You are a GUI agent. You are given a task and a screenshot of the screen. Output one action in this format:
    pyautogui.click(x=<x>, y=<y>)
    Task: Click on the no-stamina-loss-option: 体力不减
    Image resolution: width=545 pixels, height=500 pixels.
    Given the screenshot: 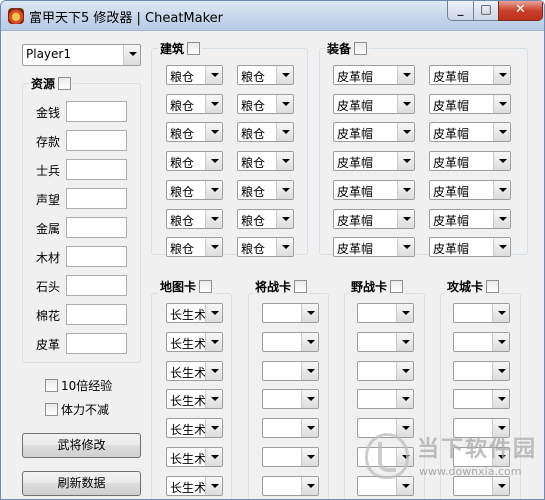 What is the action you would take?
    pyautogui.click(x=77, y=409)
    